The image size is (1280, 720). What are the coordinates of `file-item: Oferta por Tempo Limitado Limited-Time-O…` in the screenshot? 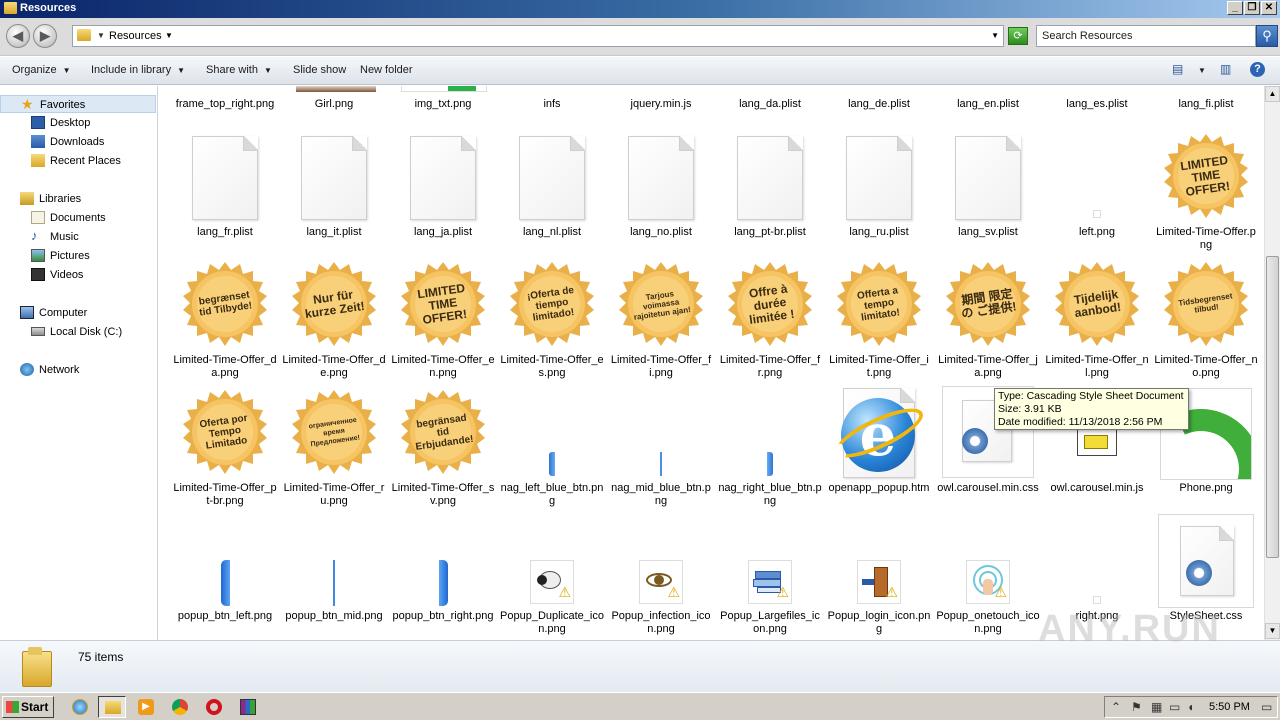 It's located at (225, 448).